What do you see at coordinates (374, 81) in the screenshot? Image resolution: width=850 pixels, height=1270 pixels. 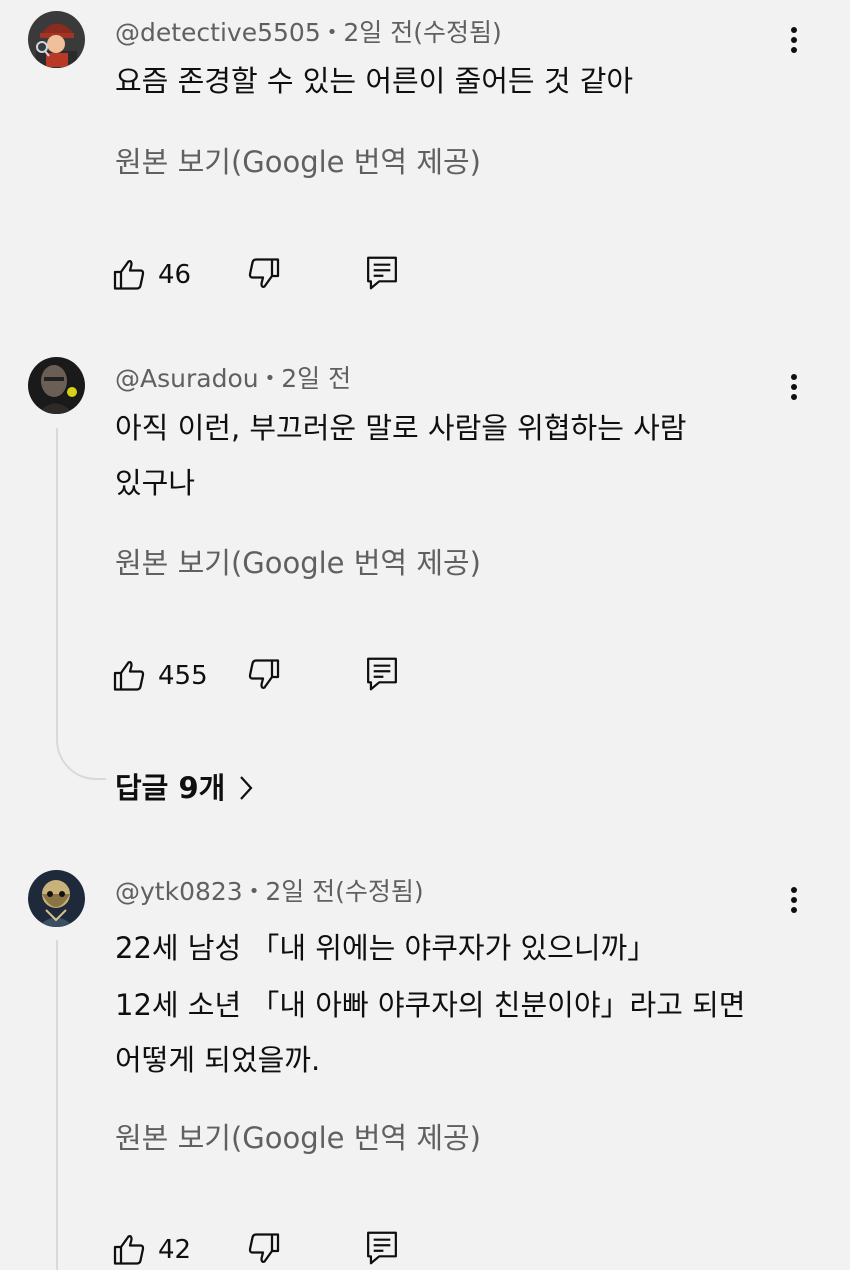 I see `comment-text-line: 요즘 존경할 수 있는 어른이 줄어든 것 같아` at bounding box center [374, 81].